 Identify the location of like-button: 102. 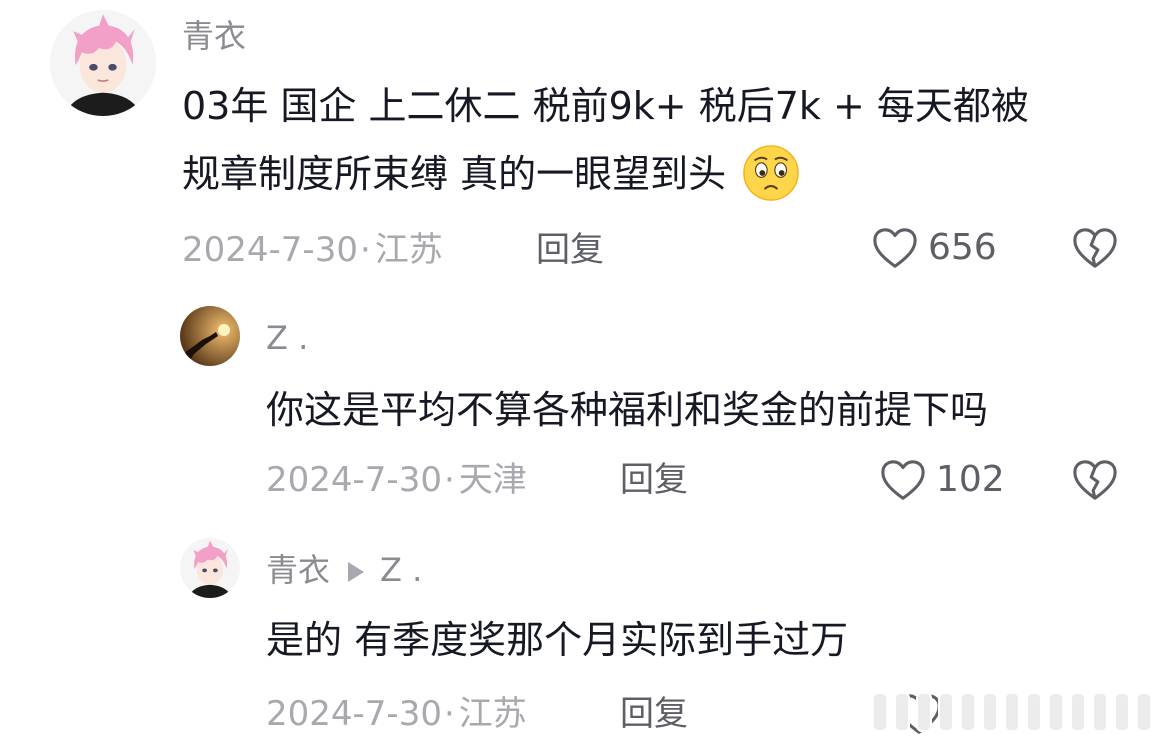
(942, 480).